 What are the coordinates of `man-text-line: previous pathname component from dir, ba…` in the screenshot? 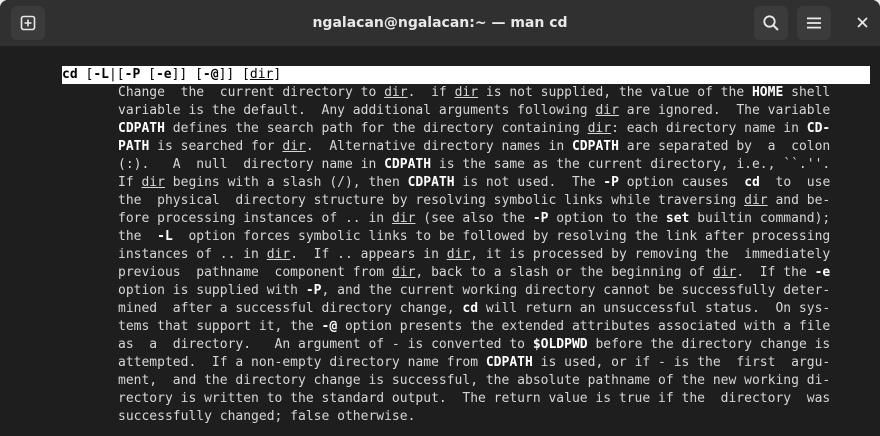 It's located at (474, 272).